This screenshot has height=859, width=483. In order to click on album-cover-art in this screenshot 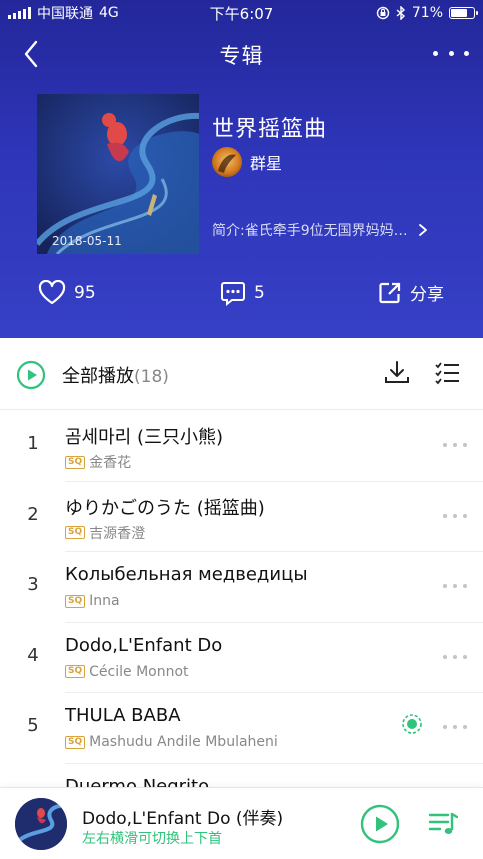, I will do `click(118, 174)`.